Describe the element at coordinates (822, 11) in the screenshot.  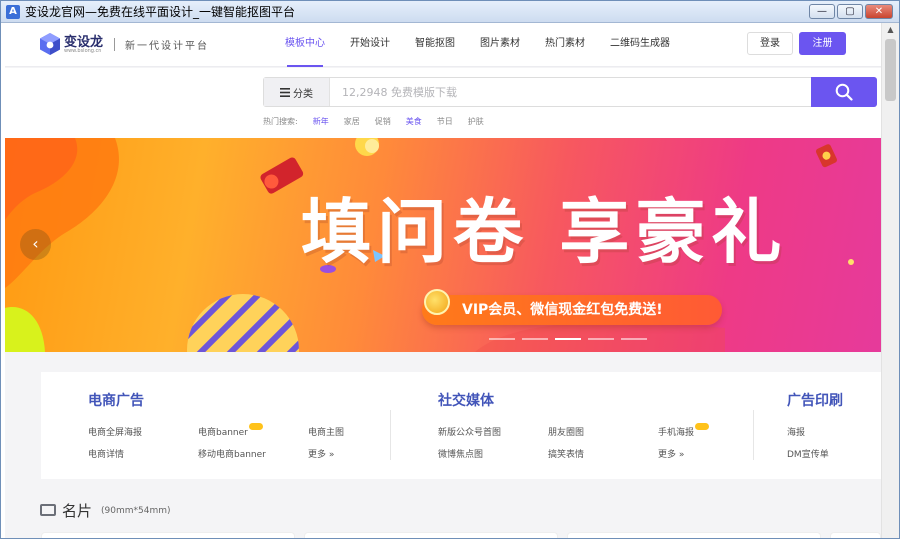
I see `minimize-button: —` at that location.